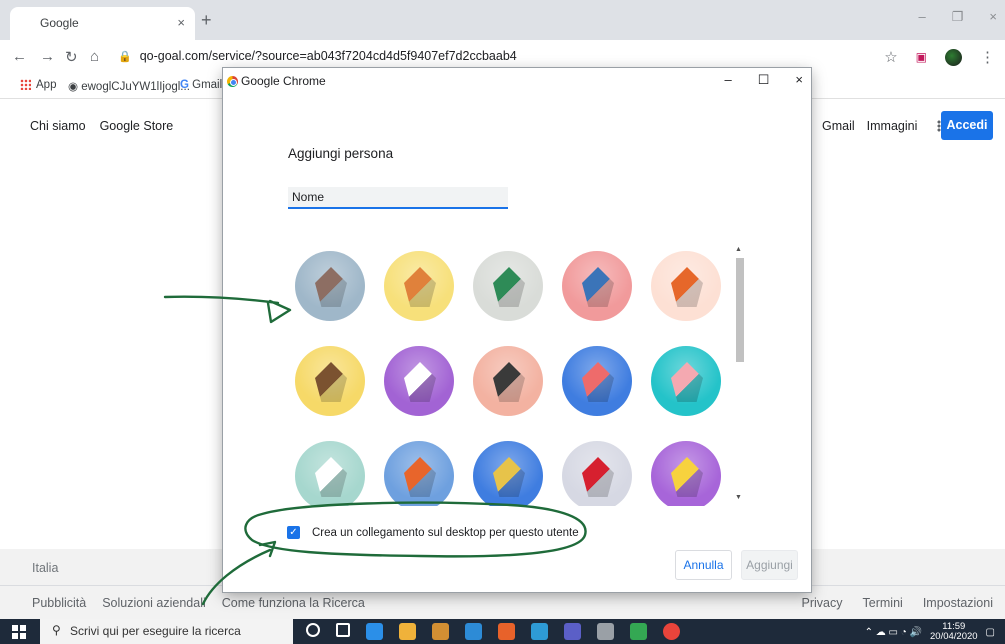  I want to click on browser-tab: Google ×, so click(102, 23).